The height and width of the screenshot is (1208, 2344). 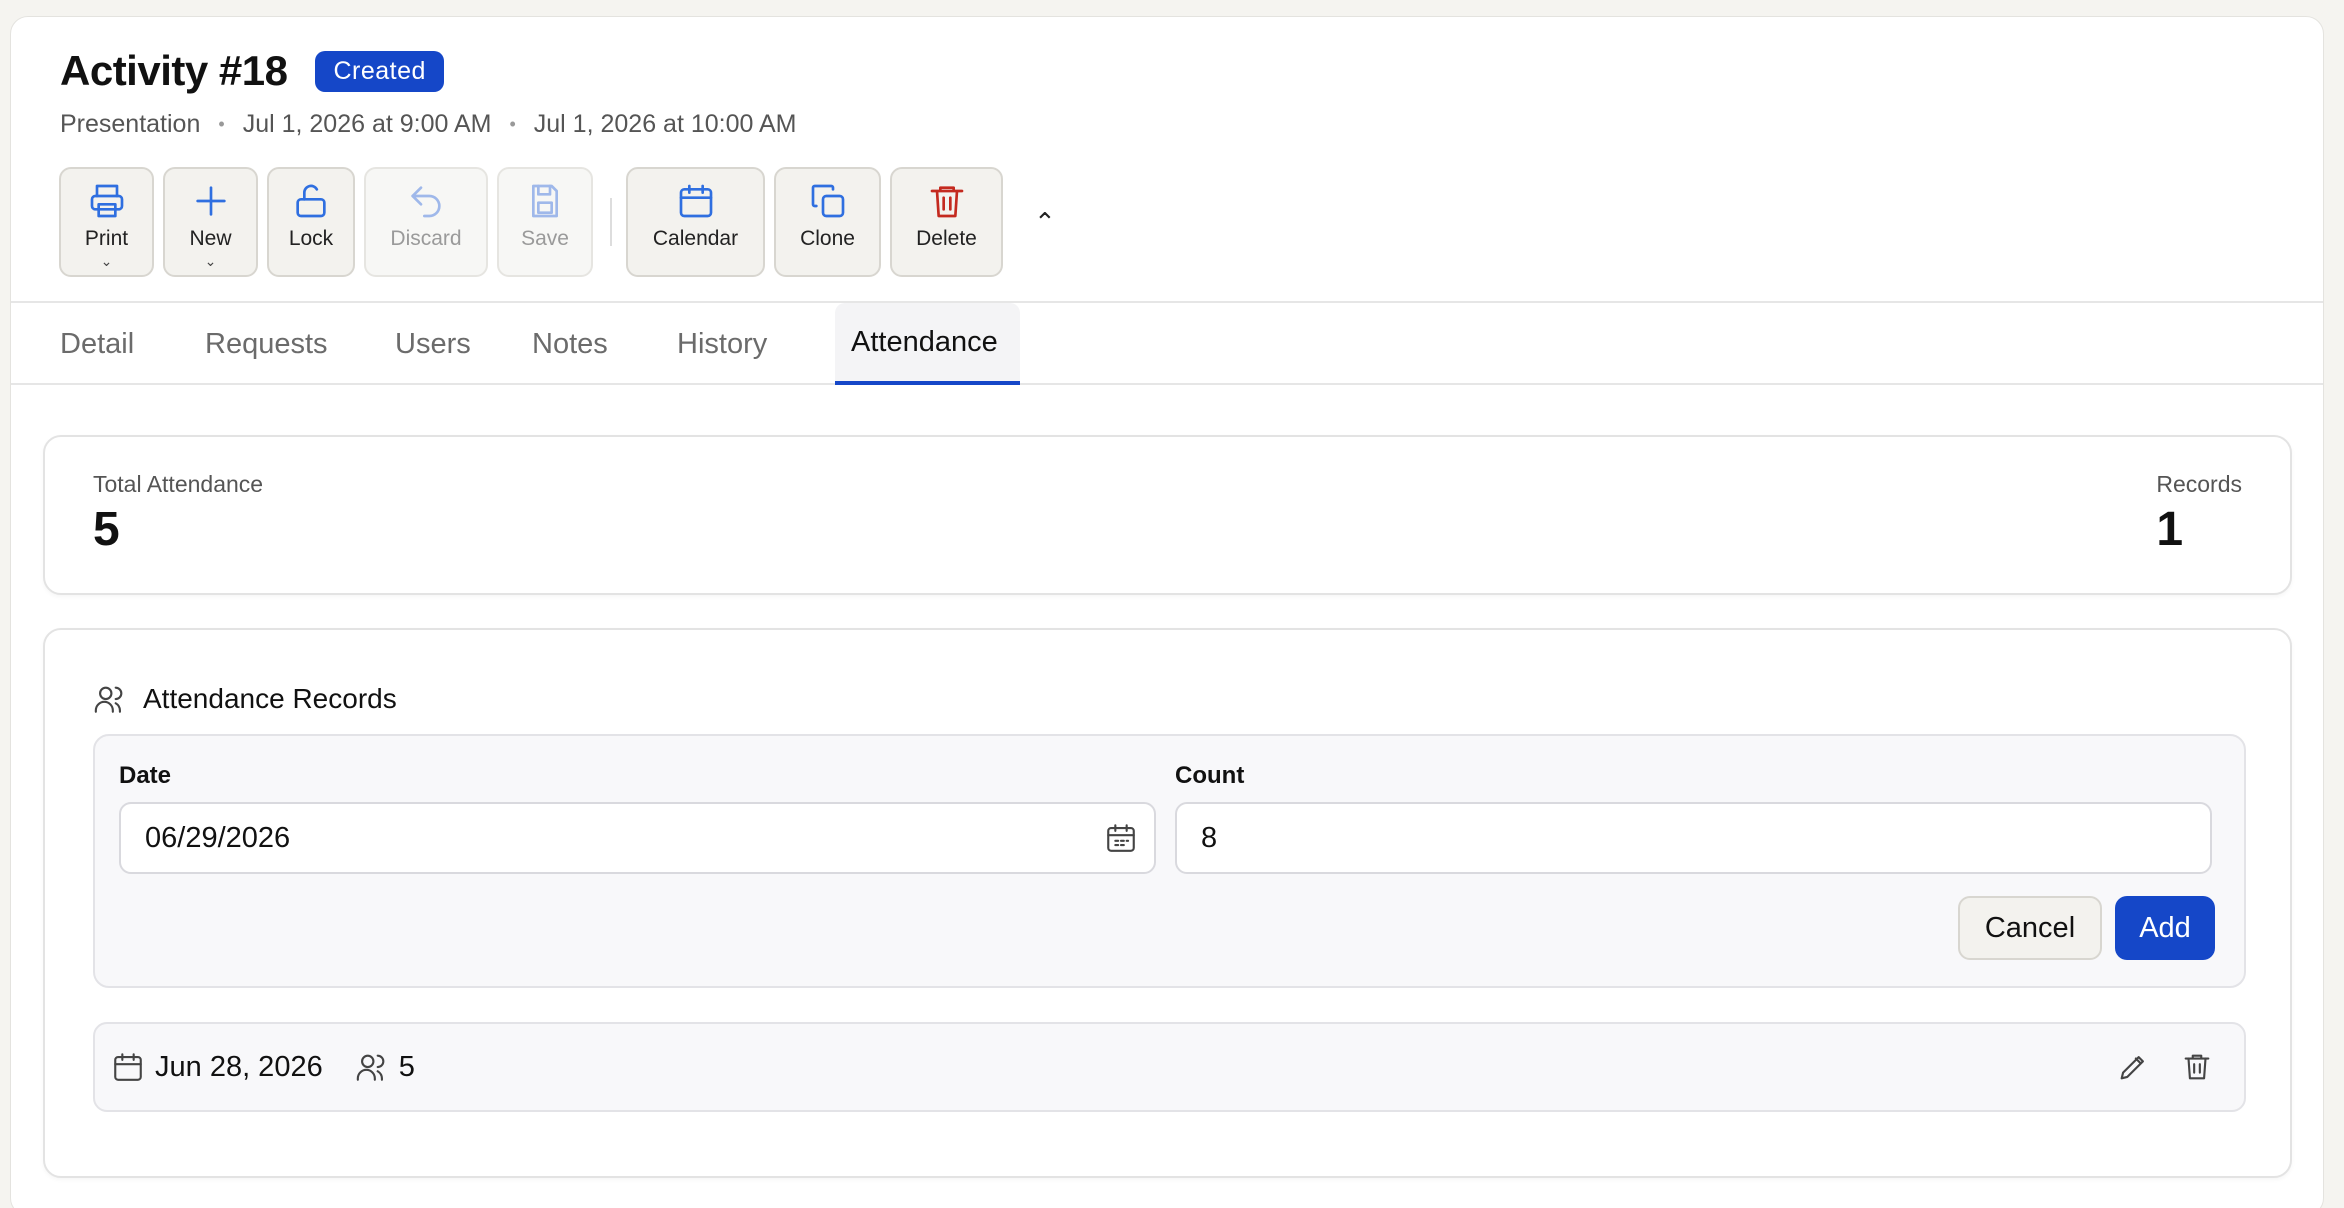 I want to click on printer-icon, so click(x=106, y=201).